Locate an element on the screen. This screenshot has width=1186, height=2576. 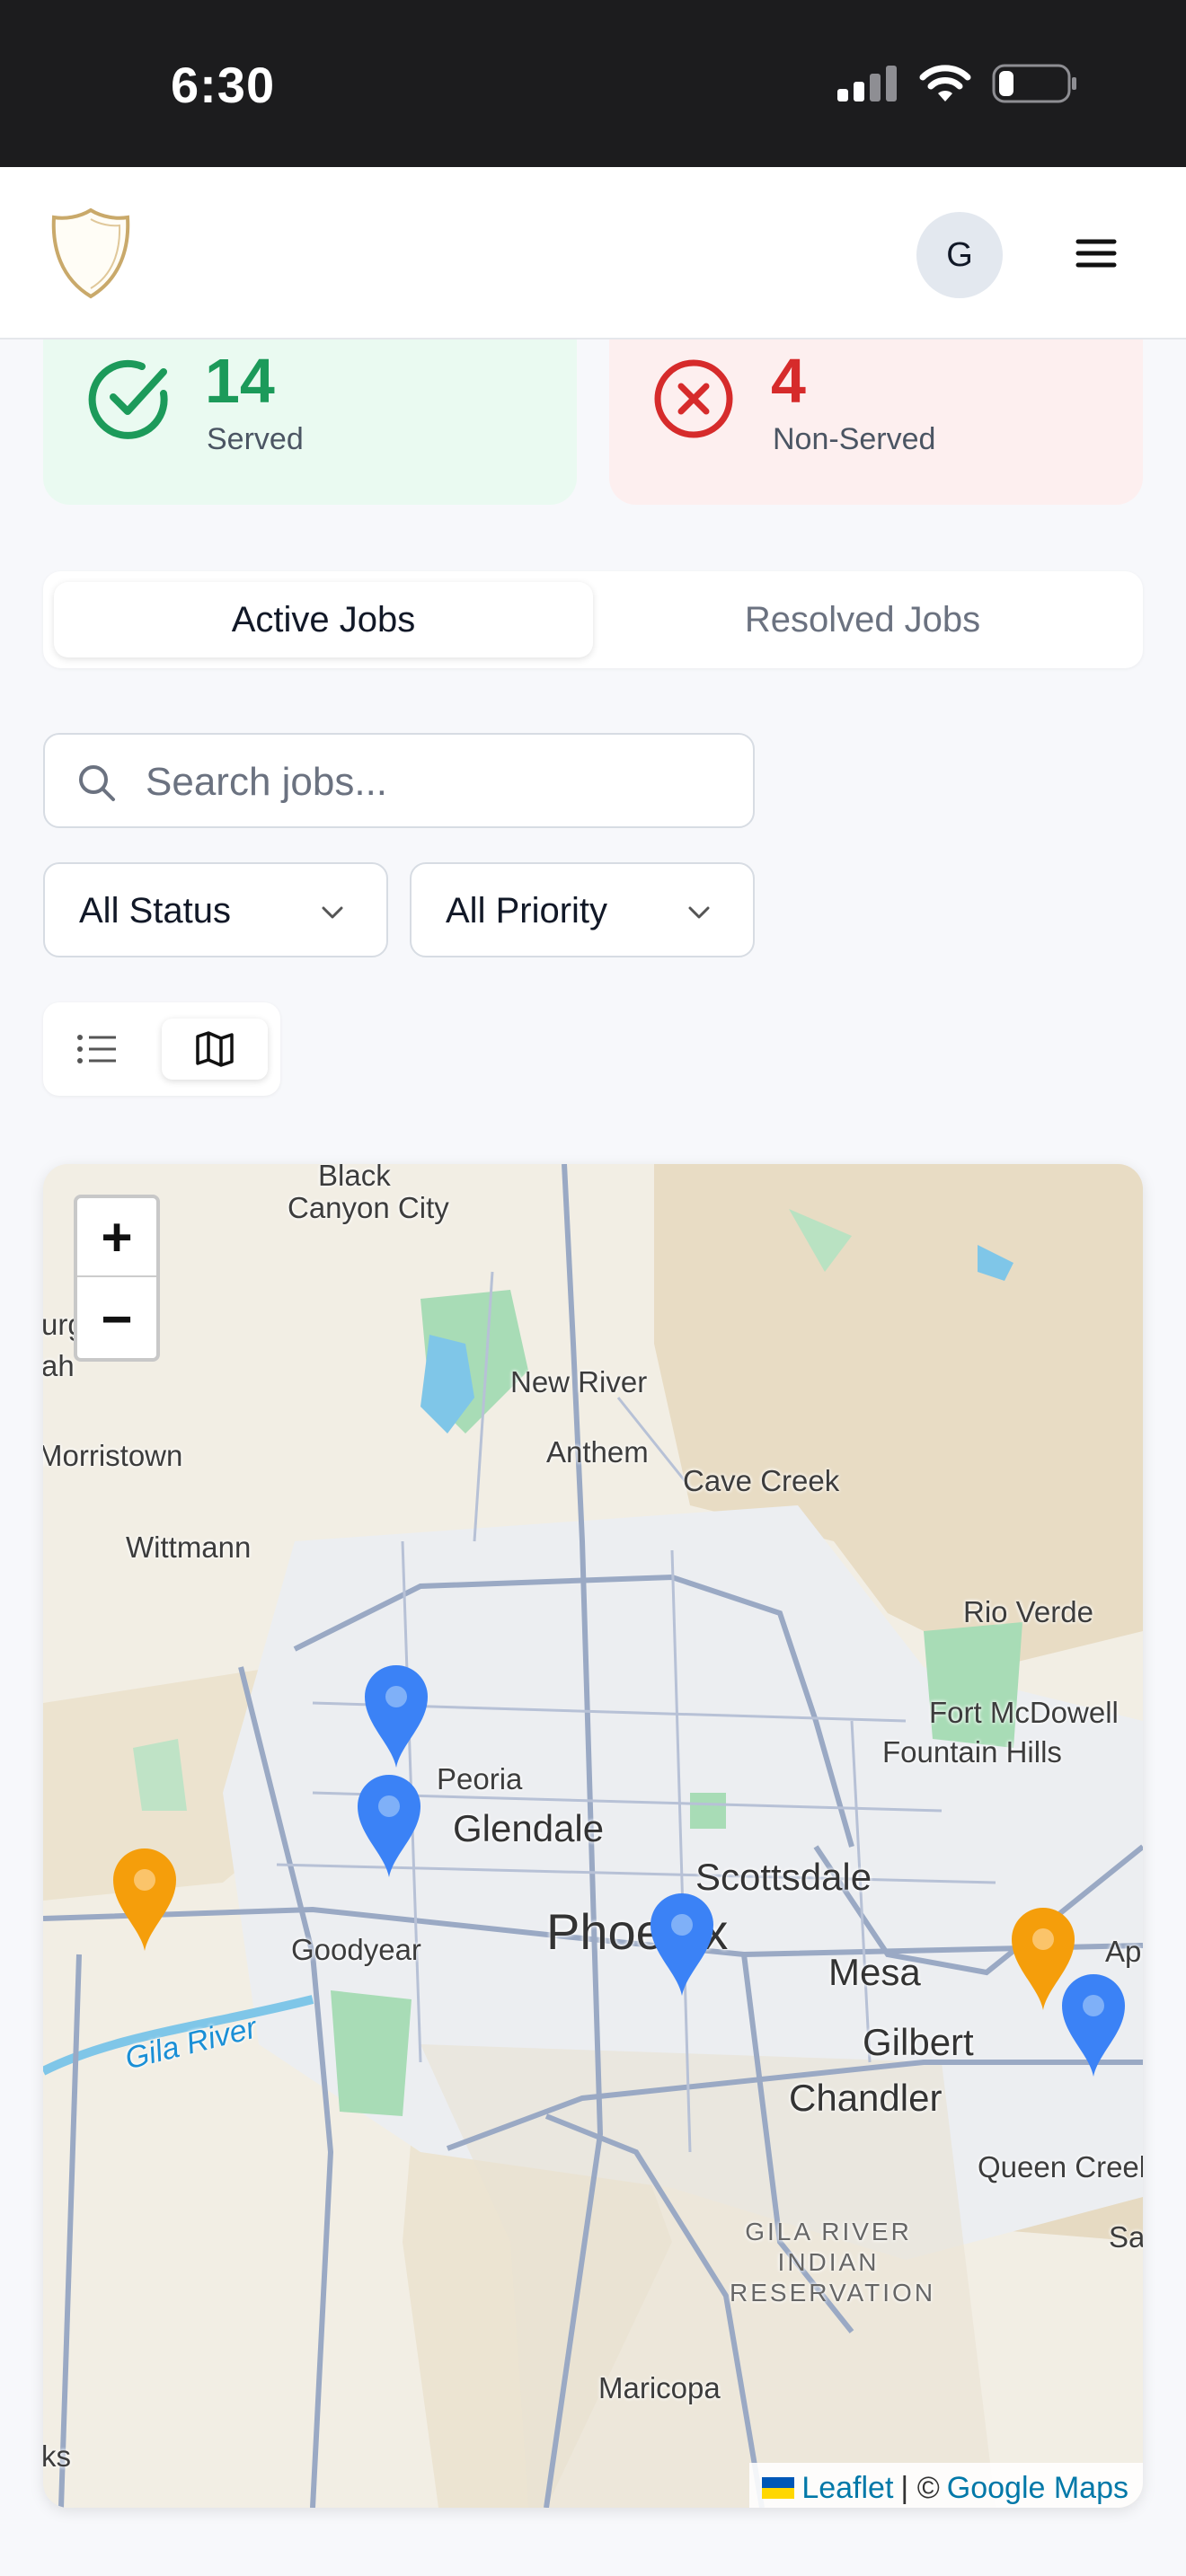
list-icon is located at coordinates (96, 1049).